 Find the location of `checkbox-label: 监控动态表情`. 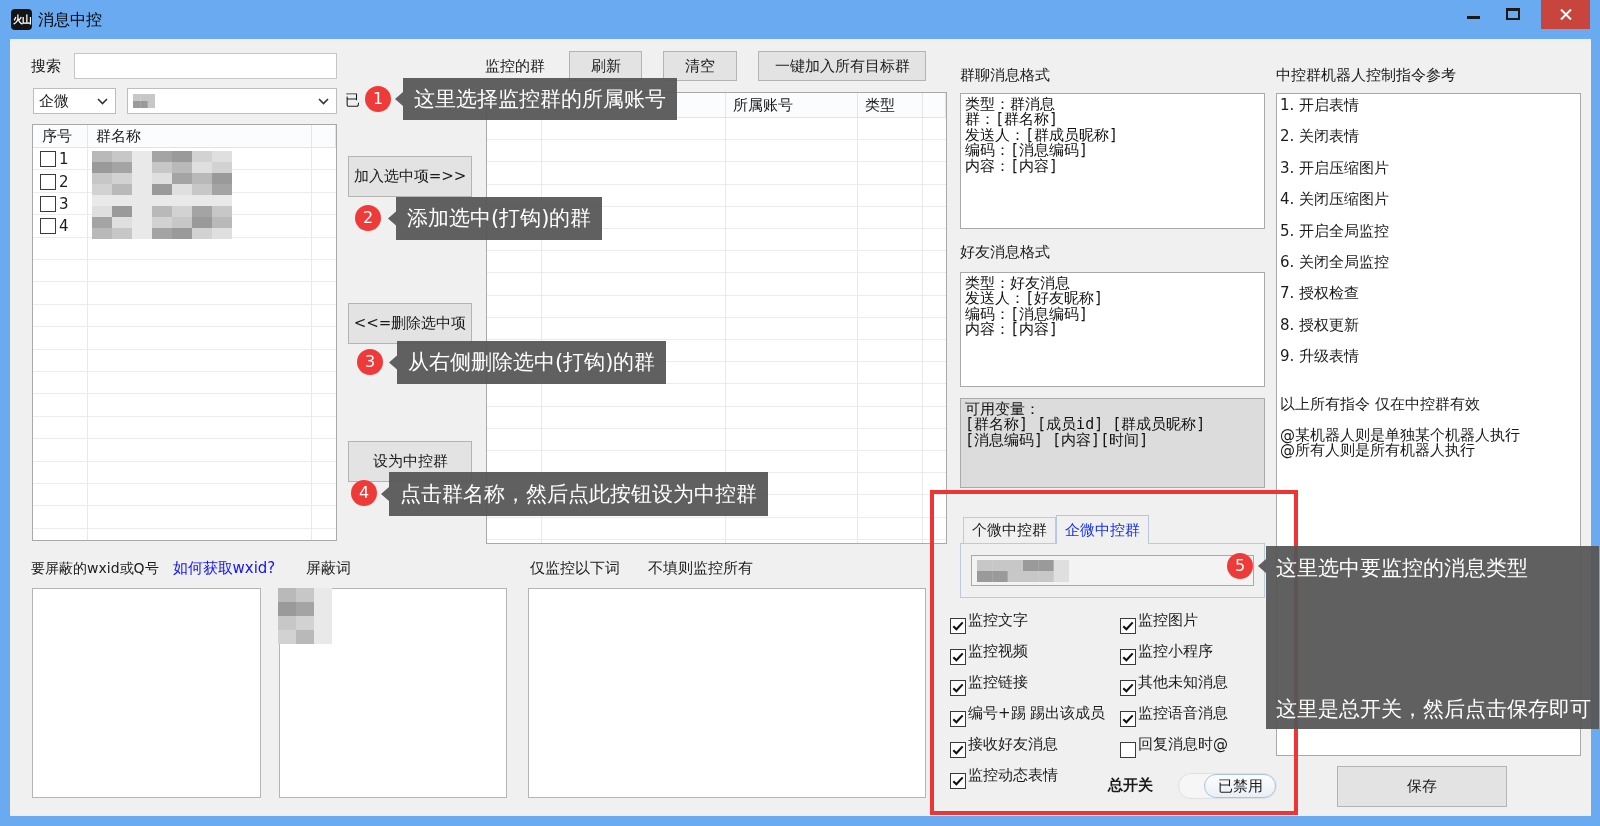

checkbox-label: 监控动态表情 is located at coordinates (1013, 775).